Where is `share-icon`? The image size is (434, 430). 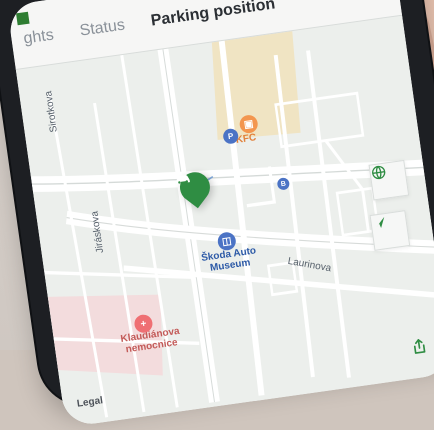 share-icon is located at coordinates (419, 346).